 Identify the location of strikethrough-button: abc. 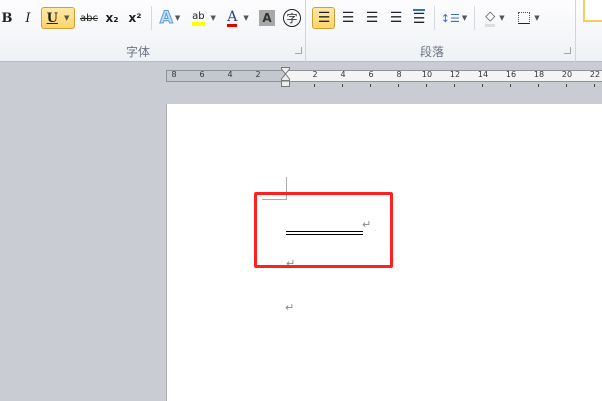
(89, 18).